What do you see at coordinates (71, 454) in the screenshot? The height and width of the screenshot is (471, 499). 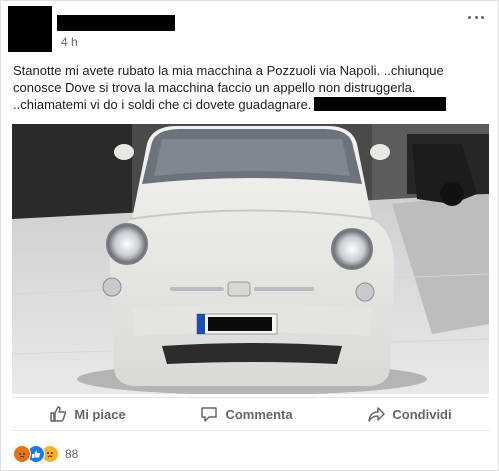 I see `reaction-count: 88` at bounding box center [71, 454].